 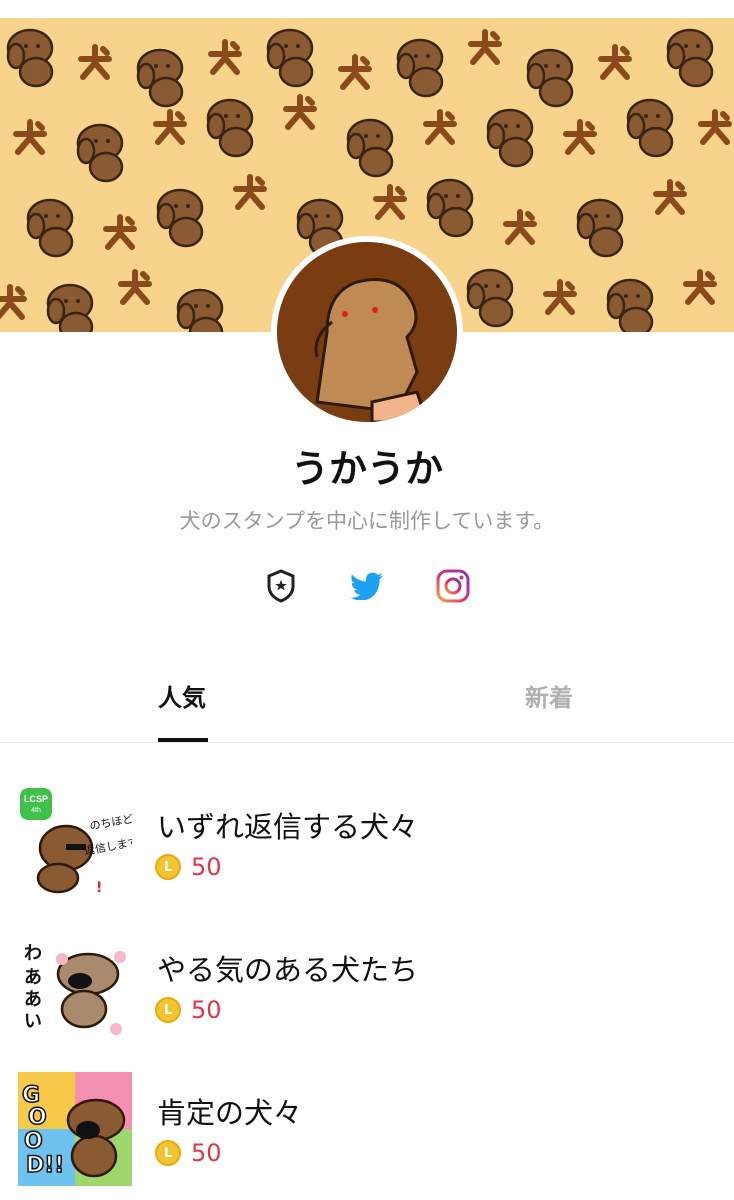 I want to click on sticker-title: やる気のある犬たち, so click(x=288, y=970).